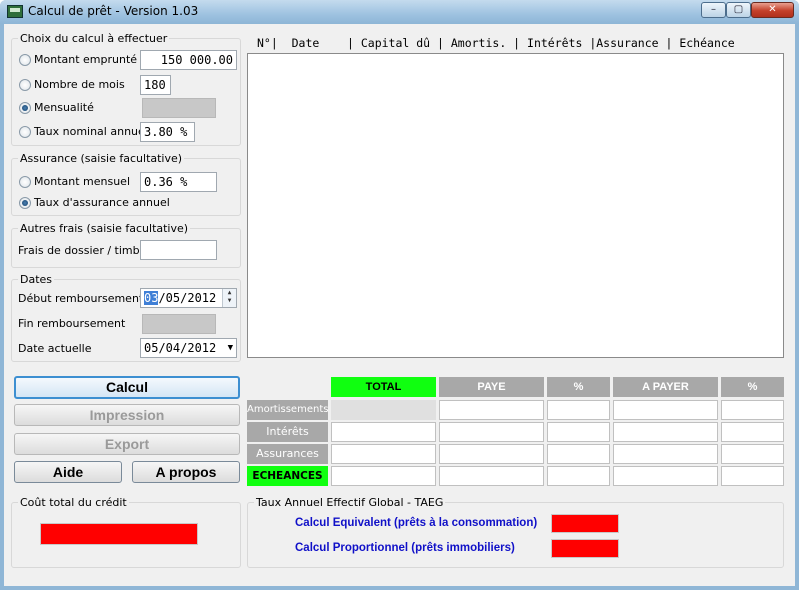  I want to click on assurance-annuel-label: Taux d'assurance annuel, so click(102, 202).